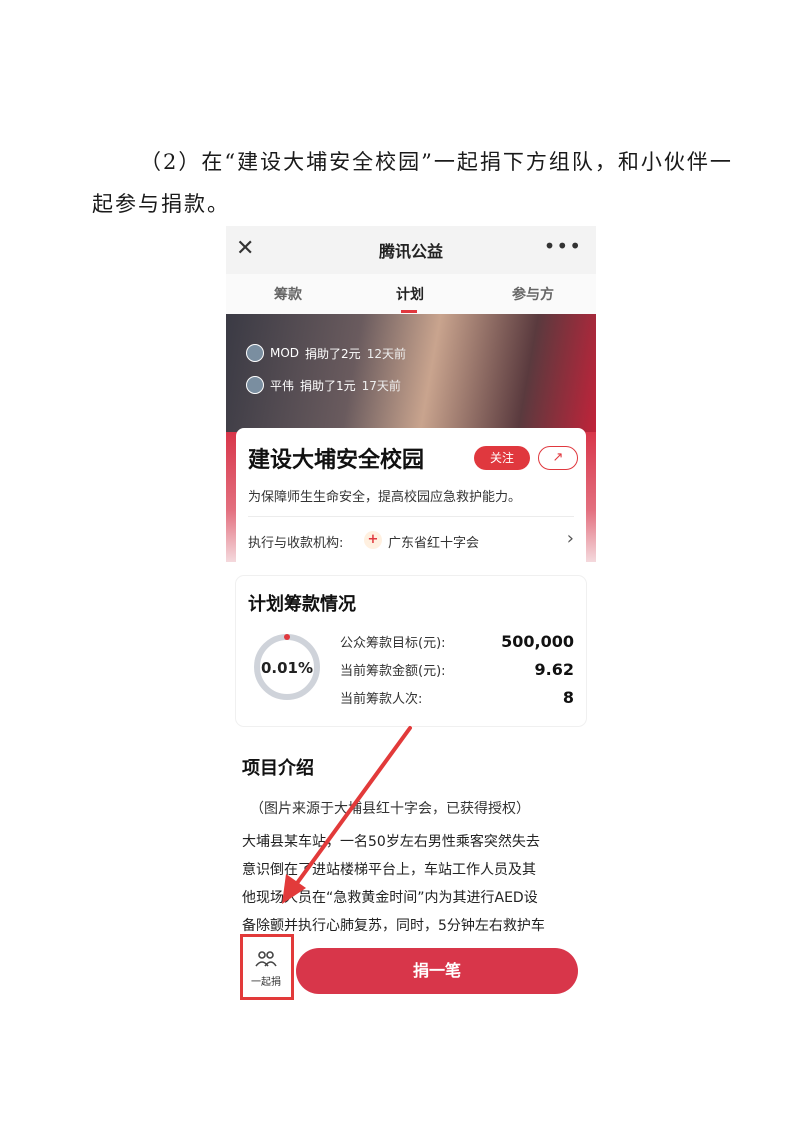 The width and height of the screenshot is (800, 1140). I want to click on annotation-arrow, so click(347, 815).